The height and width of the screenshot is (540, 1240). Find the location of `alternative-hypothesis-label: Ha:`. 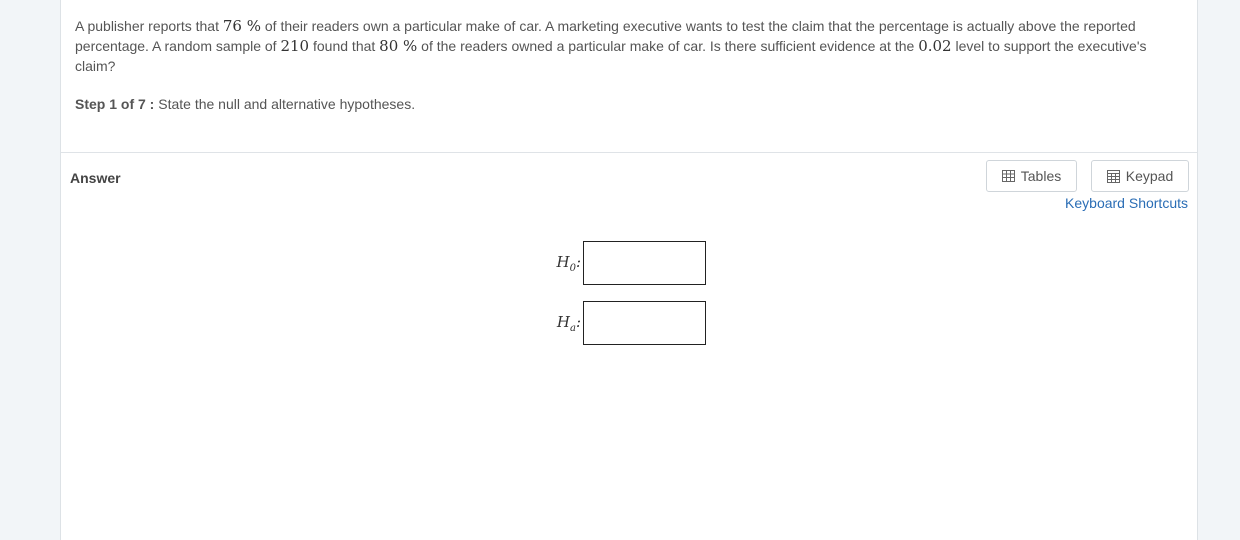

alternative-hypothesis-label: Ha: is located at coordinates (568, 323).